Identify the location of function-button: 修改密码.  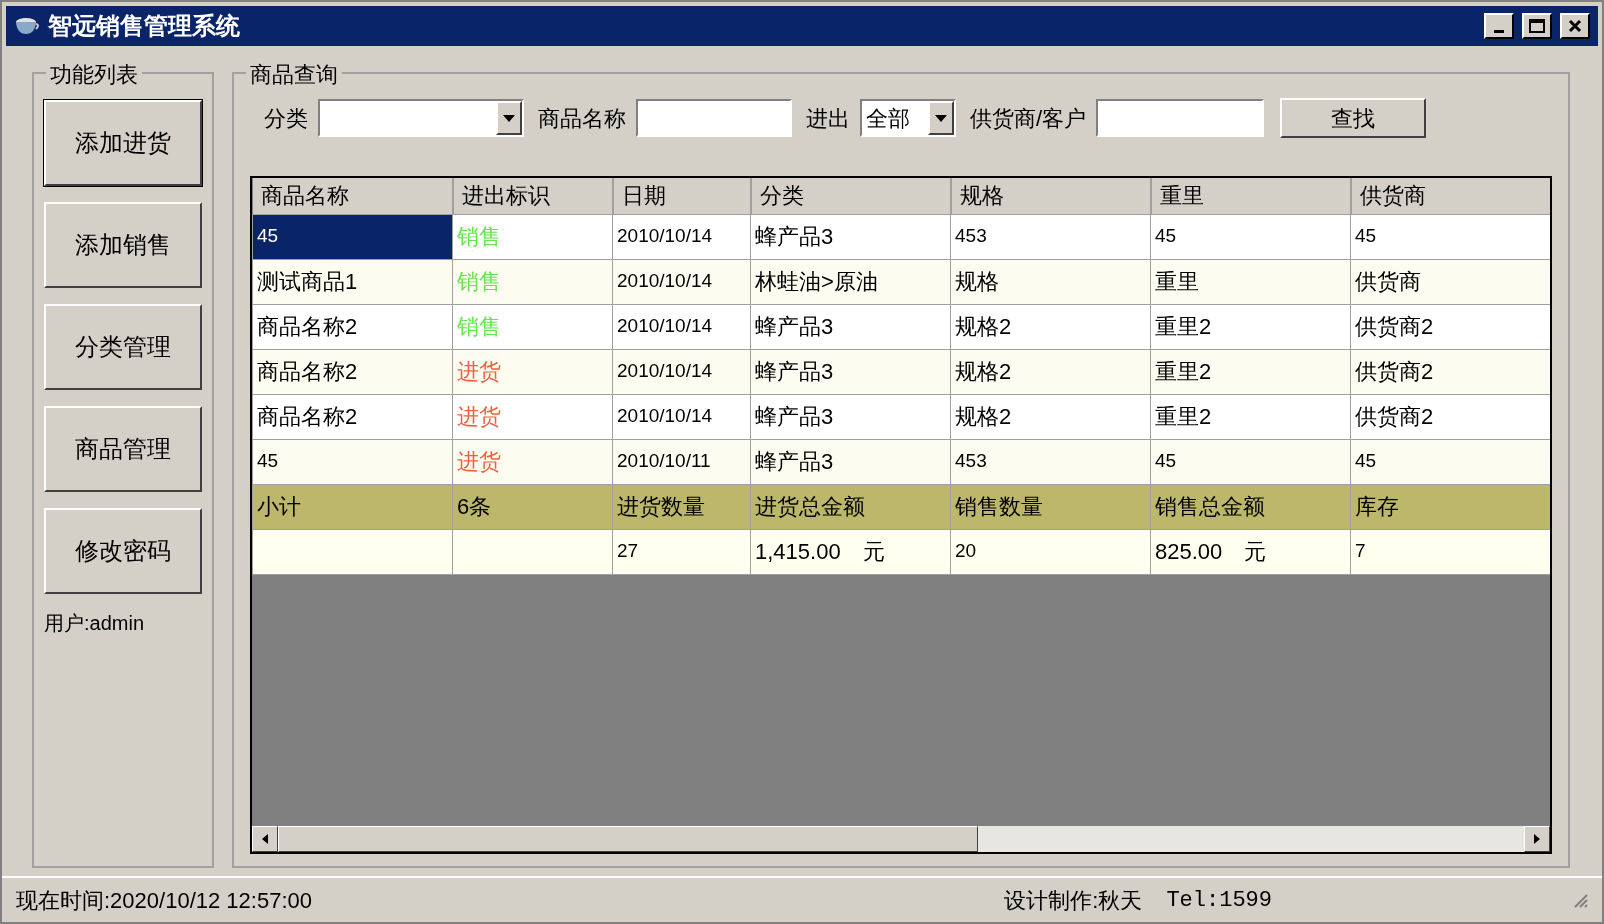
(123, 551).